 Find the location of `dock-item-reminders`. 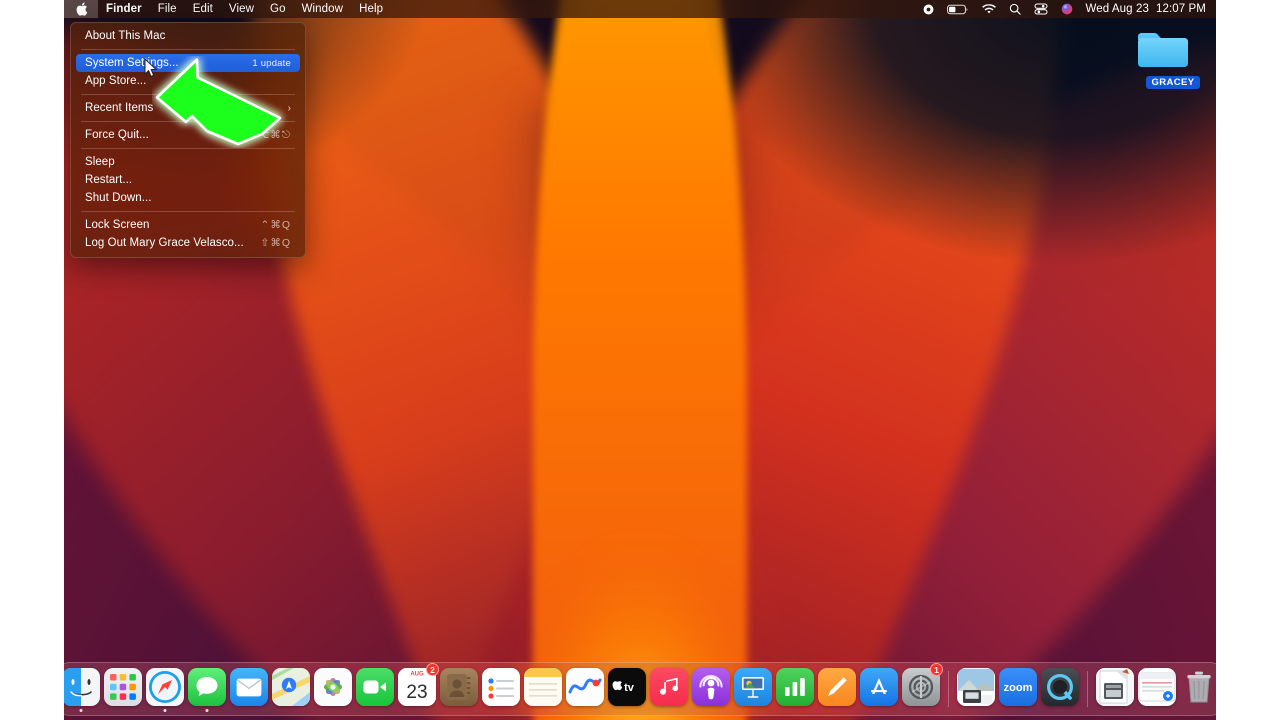

dock-item-reminders is located at coordinates (501, 689).